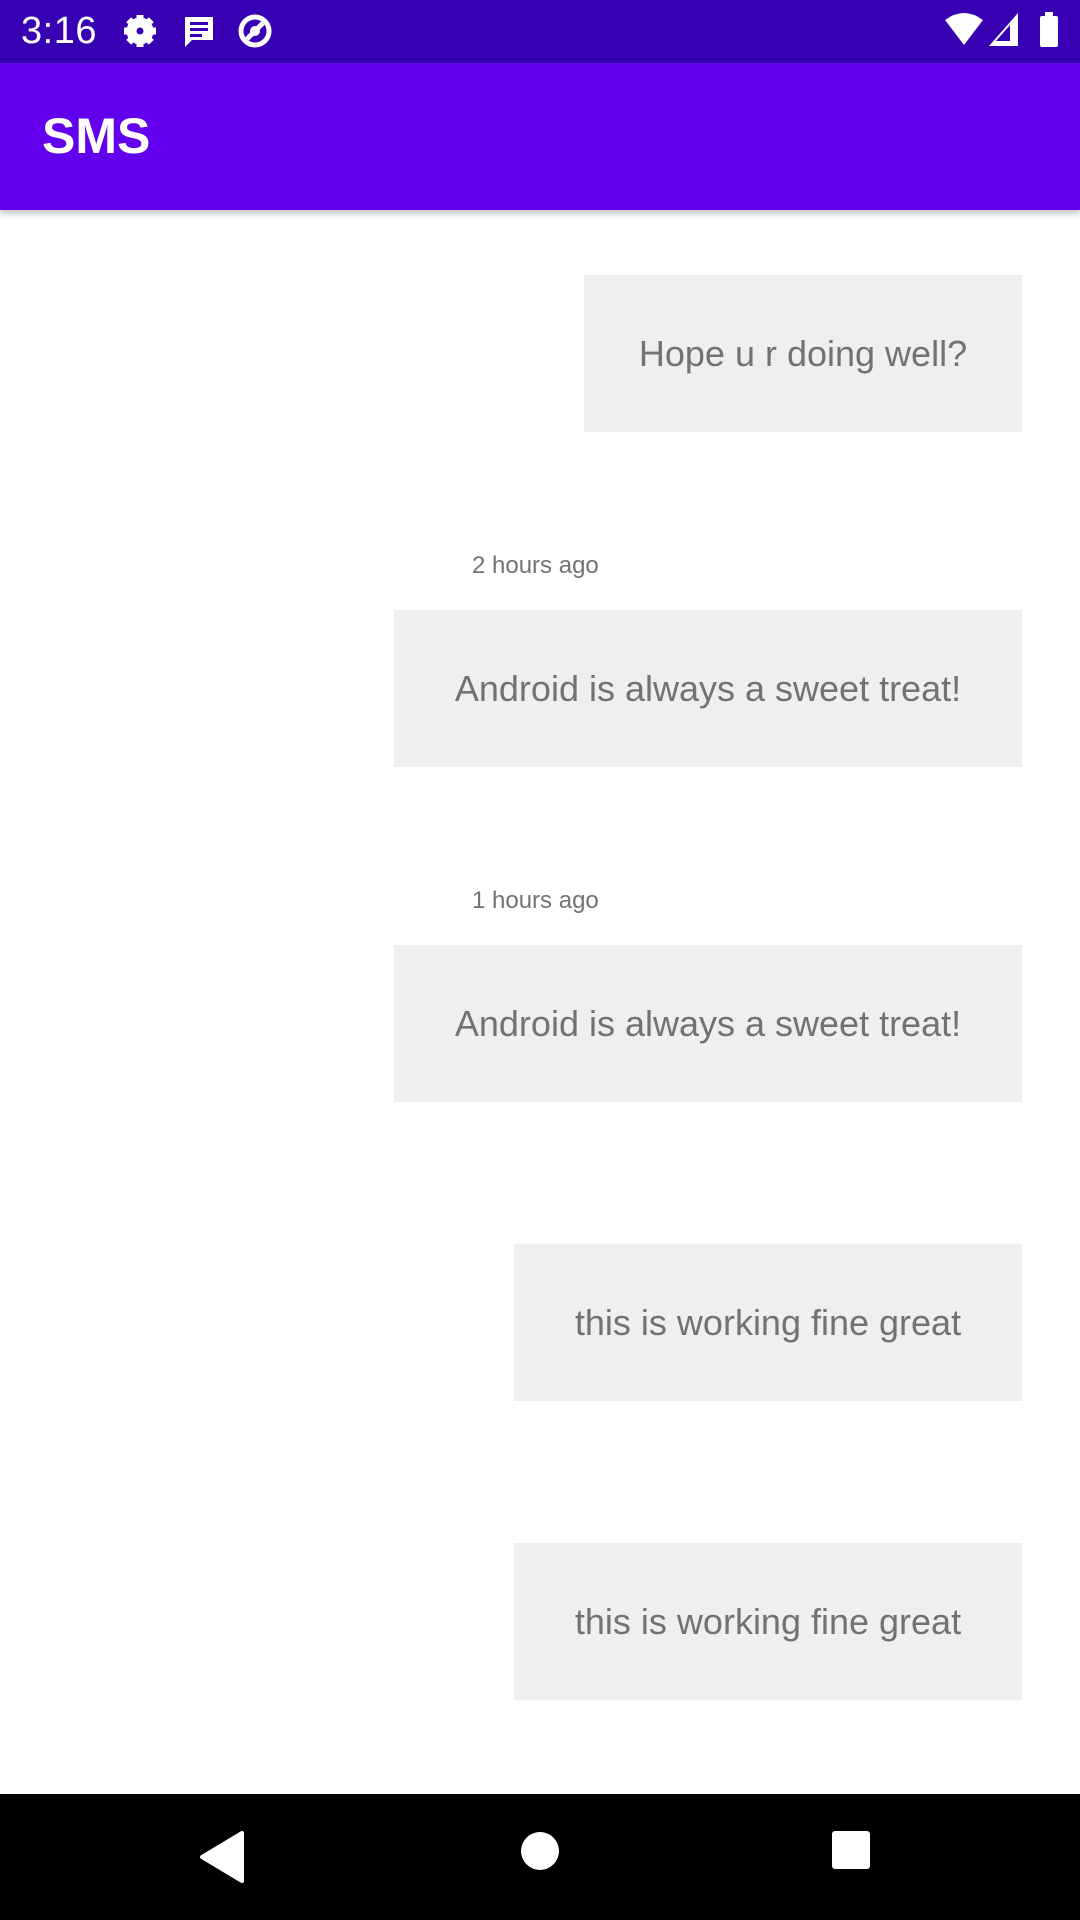  Describe the element at coordinates (1049, 29) in the screenshot. I see `battery-icon` at that location.